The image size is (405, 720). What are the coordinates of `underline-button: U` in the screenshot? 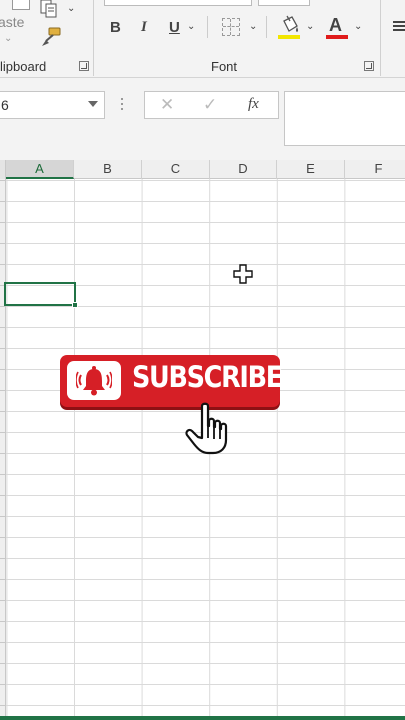 It's located at (174, 27).